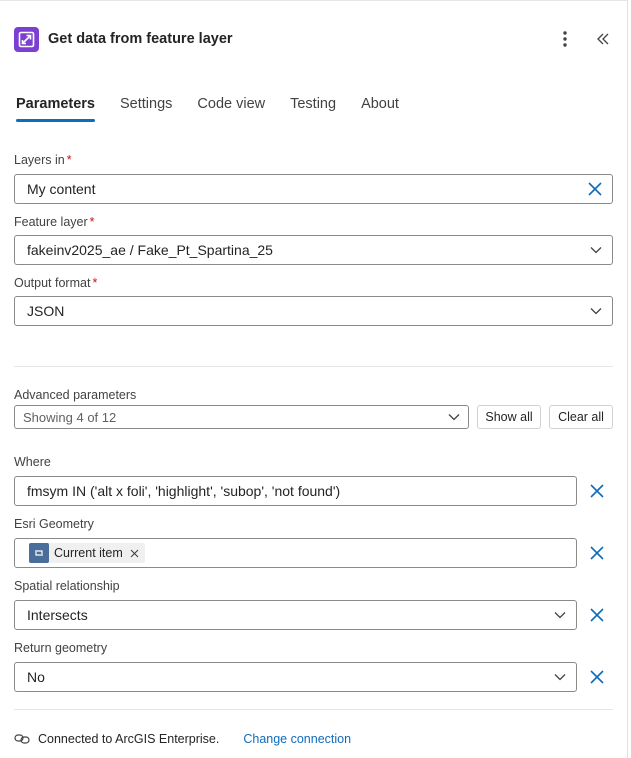 Image resolution: width=631 pixels, height=758 pixels. What do you see at coordinates (57, 615) in the screenshot?
I see `spatial-relationship-value: Intersects` at bounding box center [57, 615].